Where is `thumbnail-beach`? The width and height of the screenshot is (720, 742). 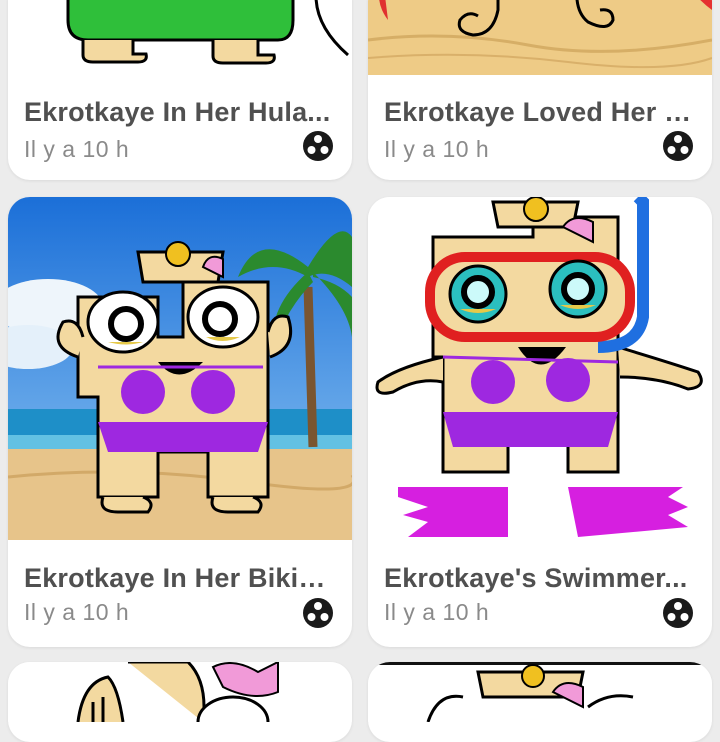
thumbnail-beach is located at coordinates (540, 37).